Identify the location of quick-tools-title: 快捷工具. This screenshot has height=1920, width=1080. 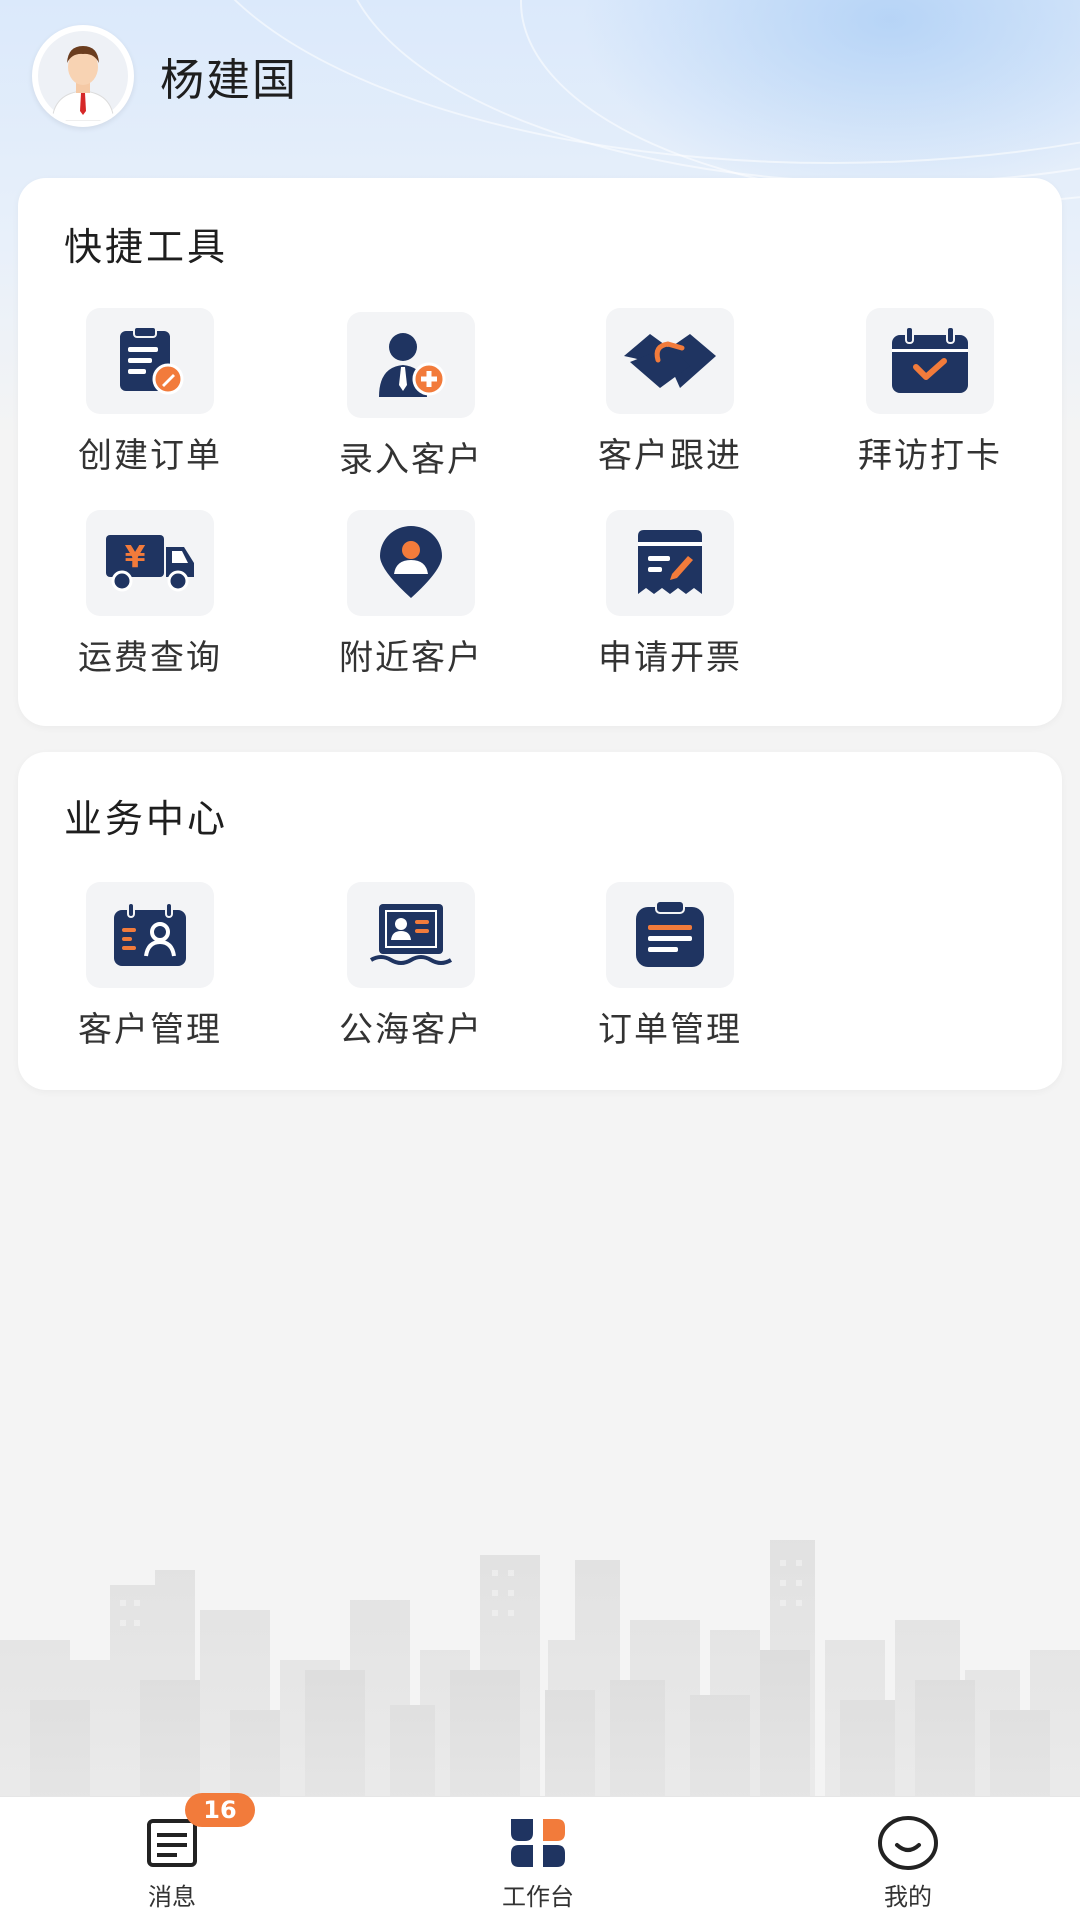
(146, 247).